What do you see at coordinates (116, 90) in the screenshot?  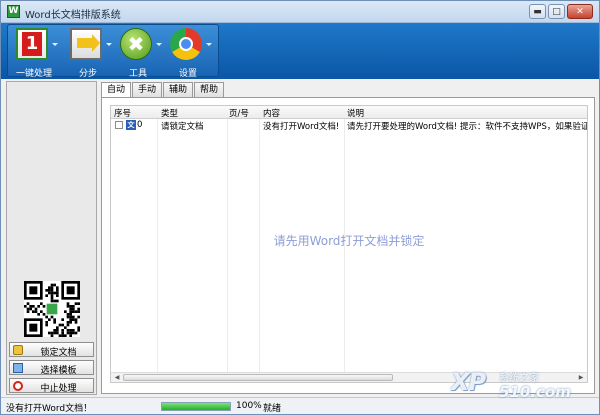 I see `tab-auto: 自动` at bounding box center [116, 90].